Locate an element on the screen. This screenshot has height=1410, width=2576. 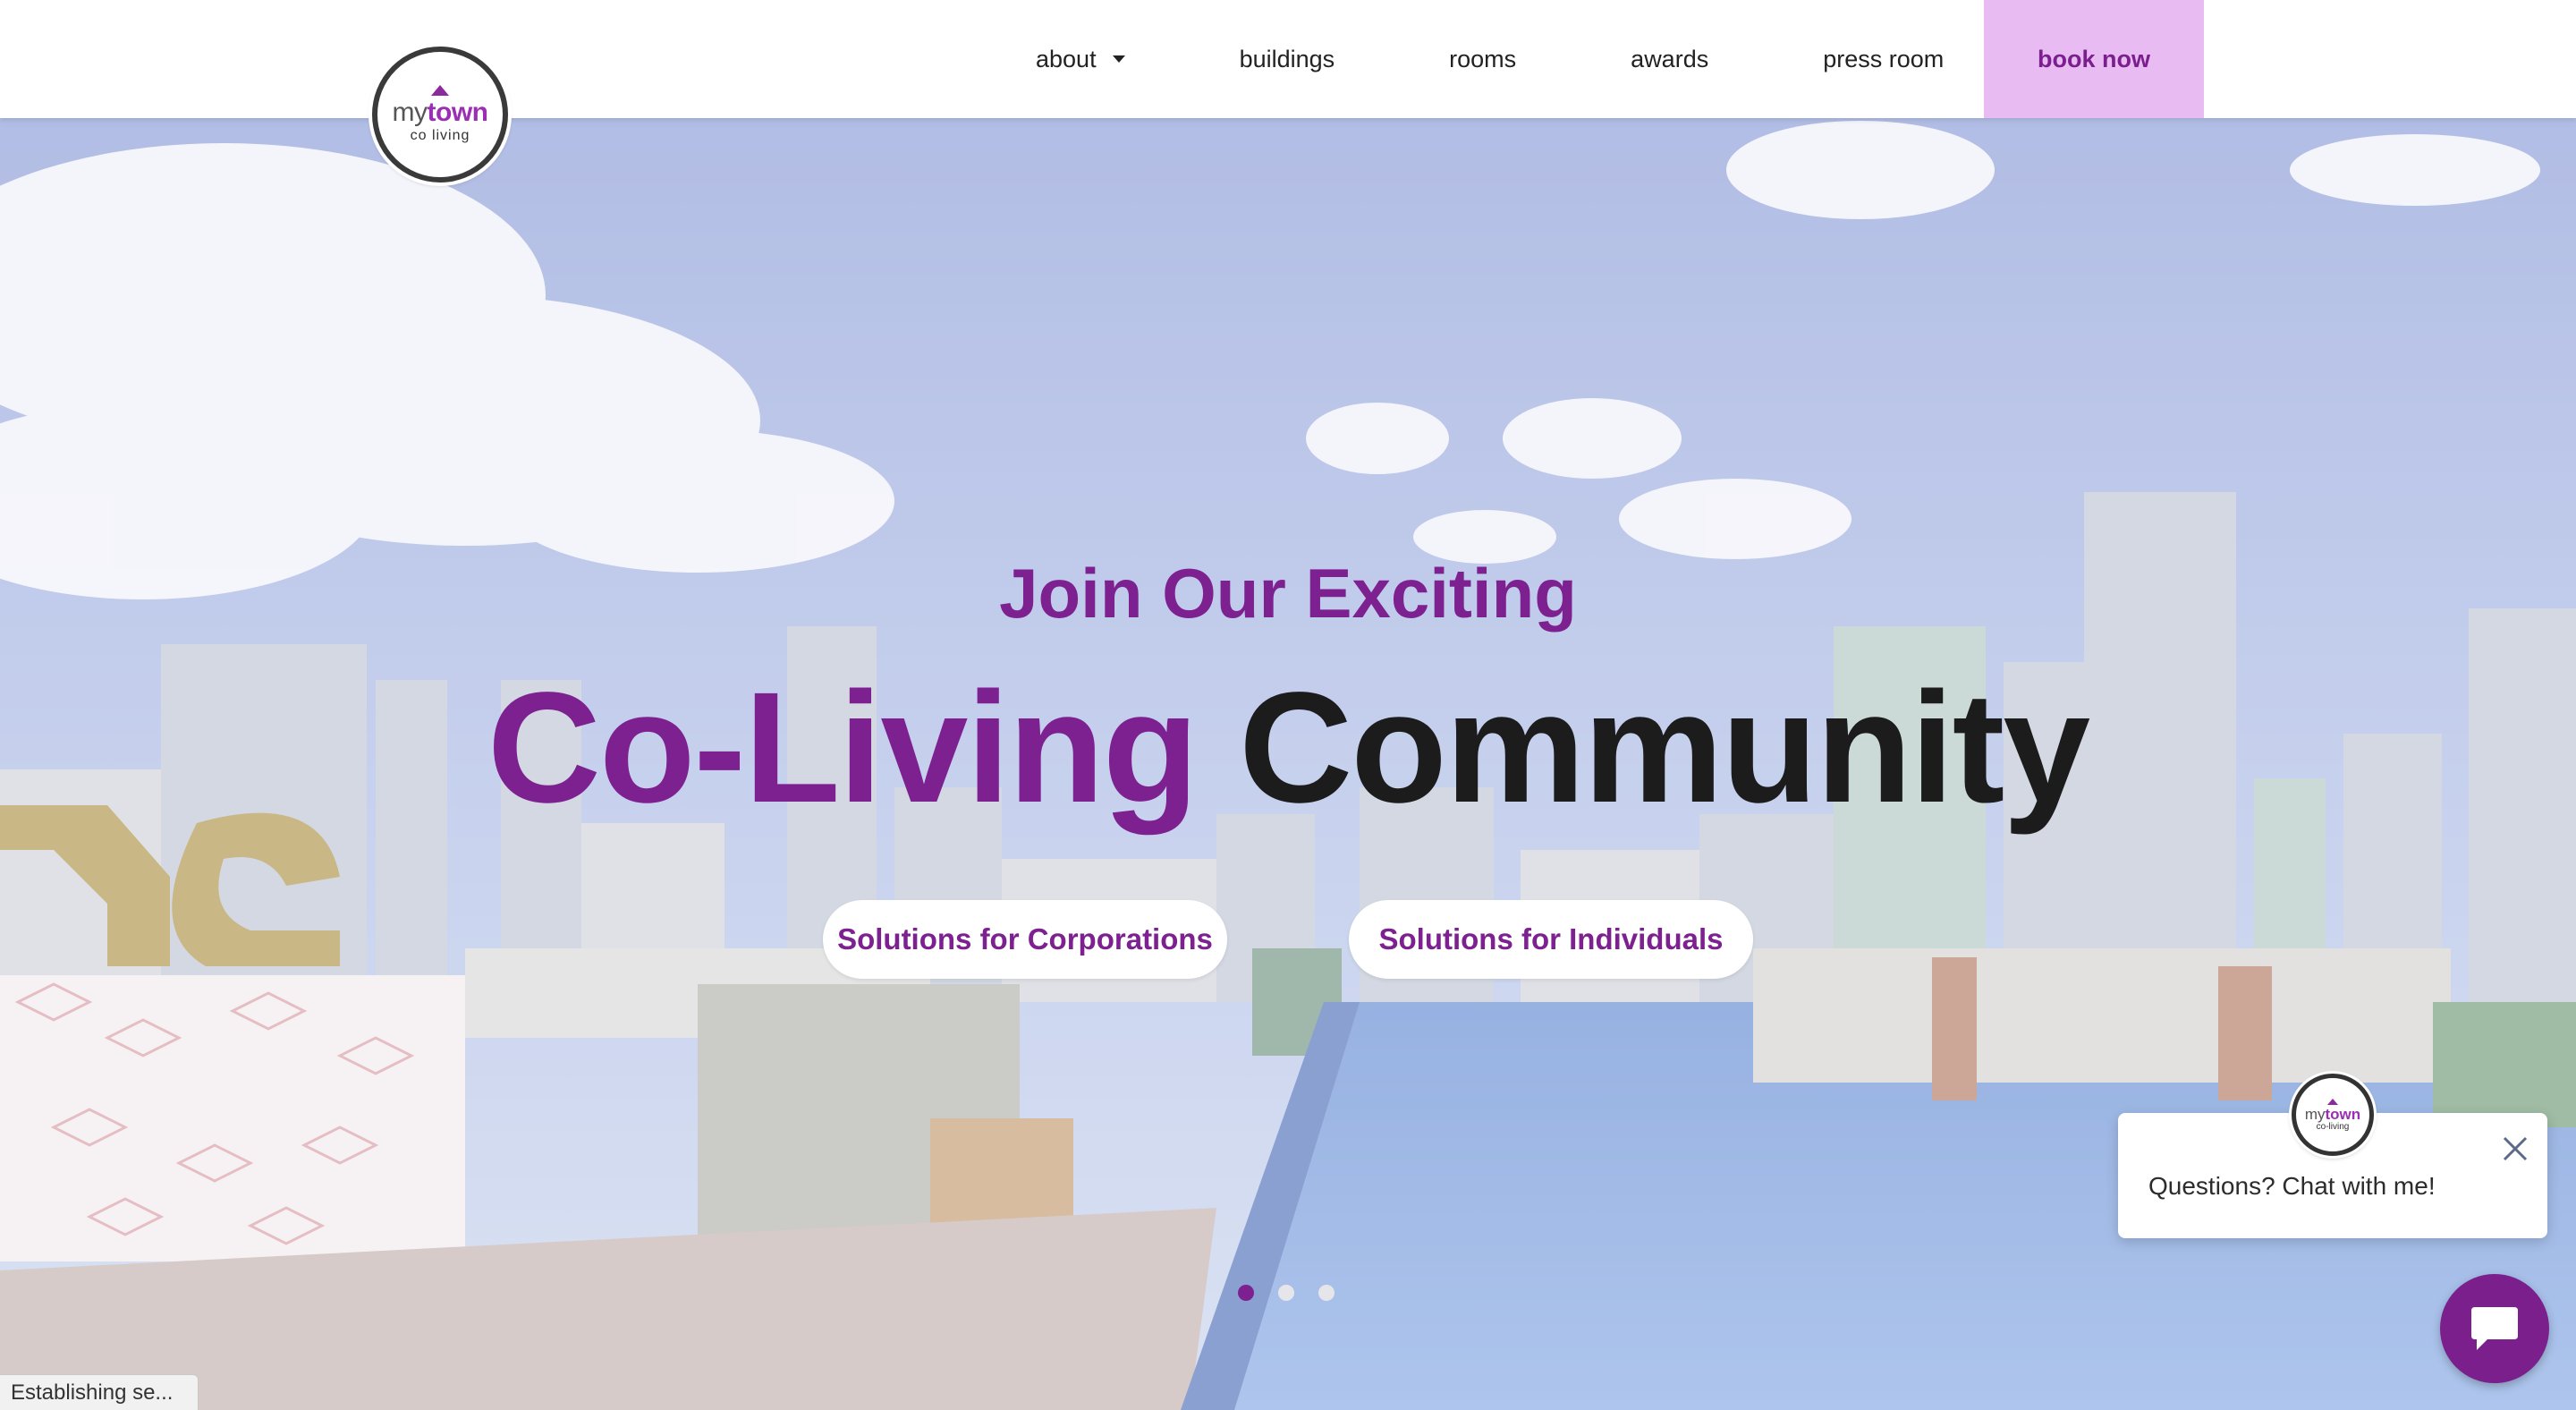
chat-avatar-wordmark: mytown is located at coordinates (2332, 1115).